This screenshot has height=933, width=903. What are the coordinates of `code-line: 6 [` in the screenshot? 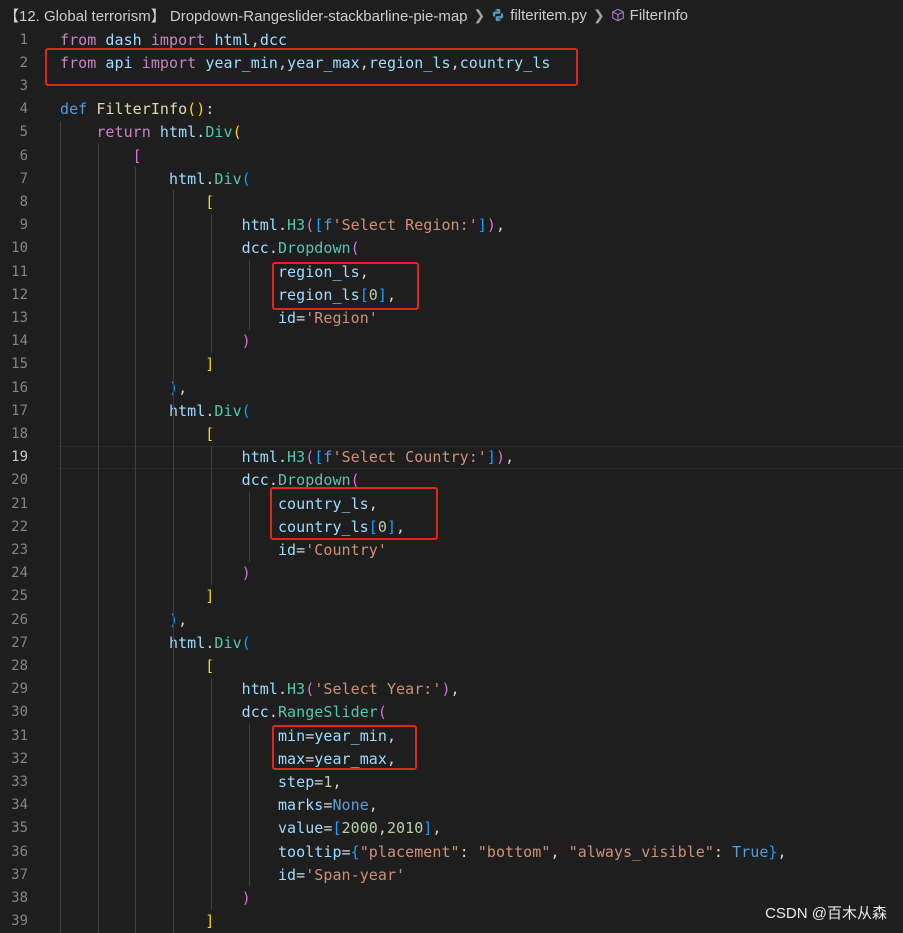 It's located at (451, 155).